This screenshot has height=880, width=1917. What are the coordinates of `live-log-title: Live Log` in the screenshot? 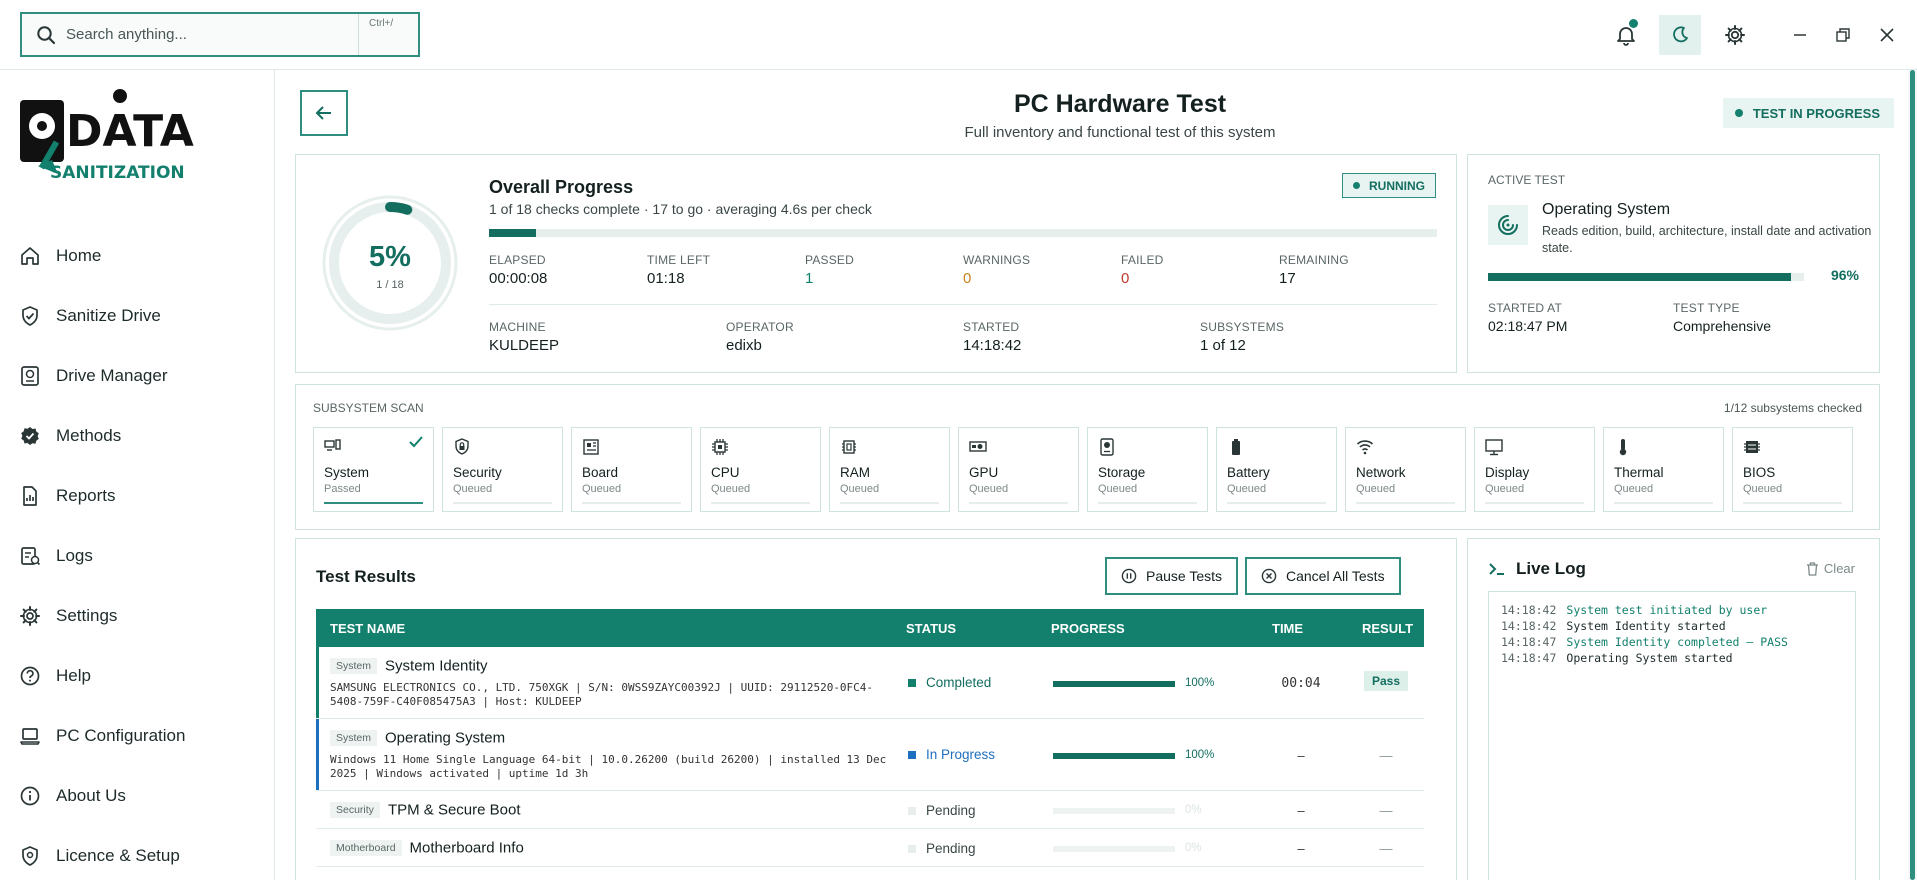 It's located at (1537, 569).